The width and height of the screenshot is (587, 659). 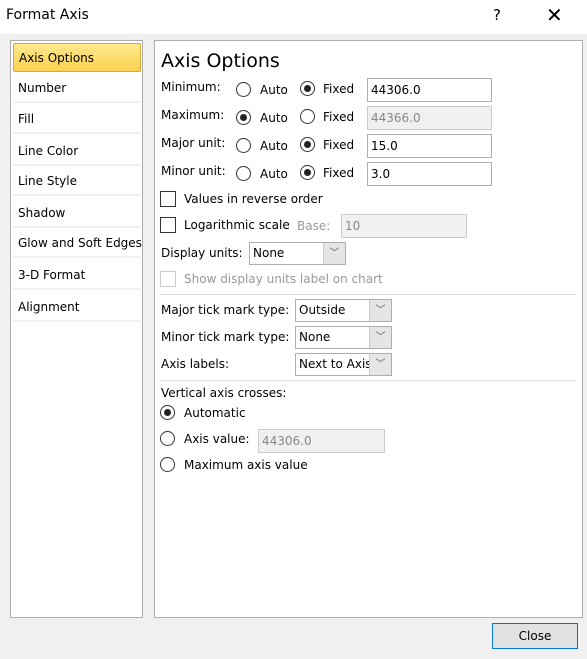 I want to click on major-unit-label: Major unit:, so click(x=193, y=143).